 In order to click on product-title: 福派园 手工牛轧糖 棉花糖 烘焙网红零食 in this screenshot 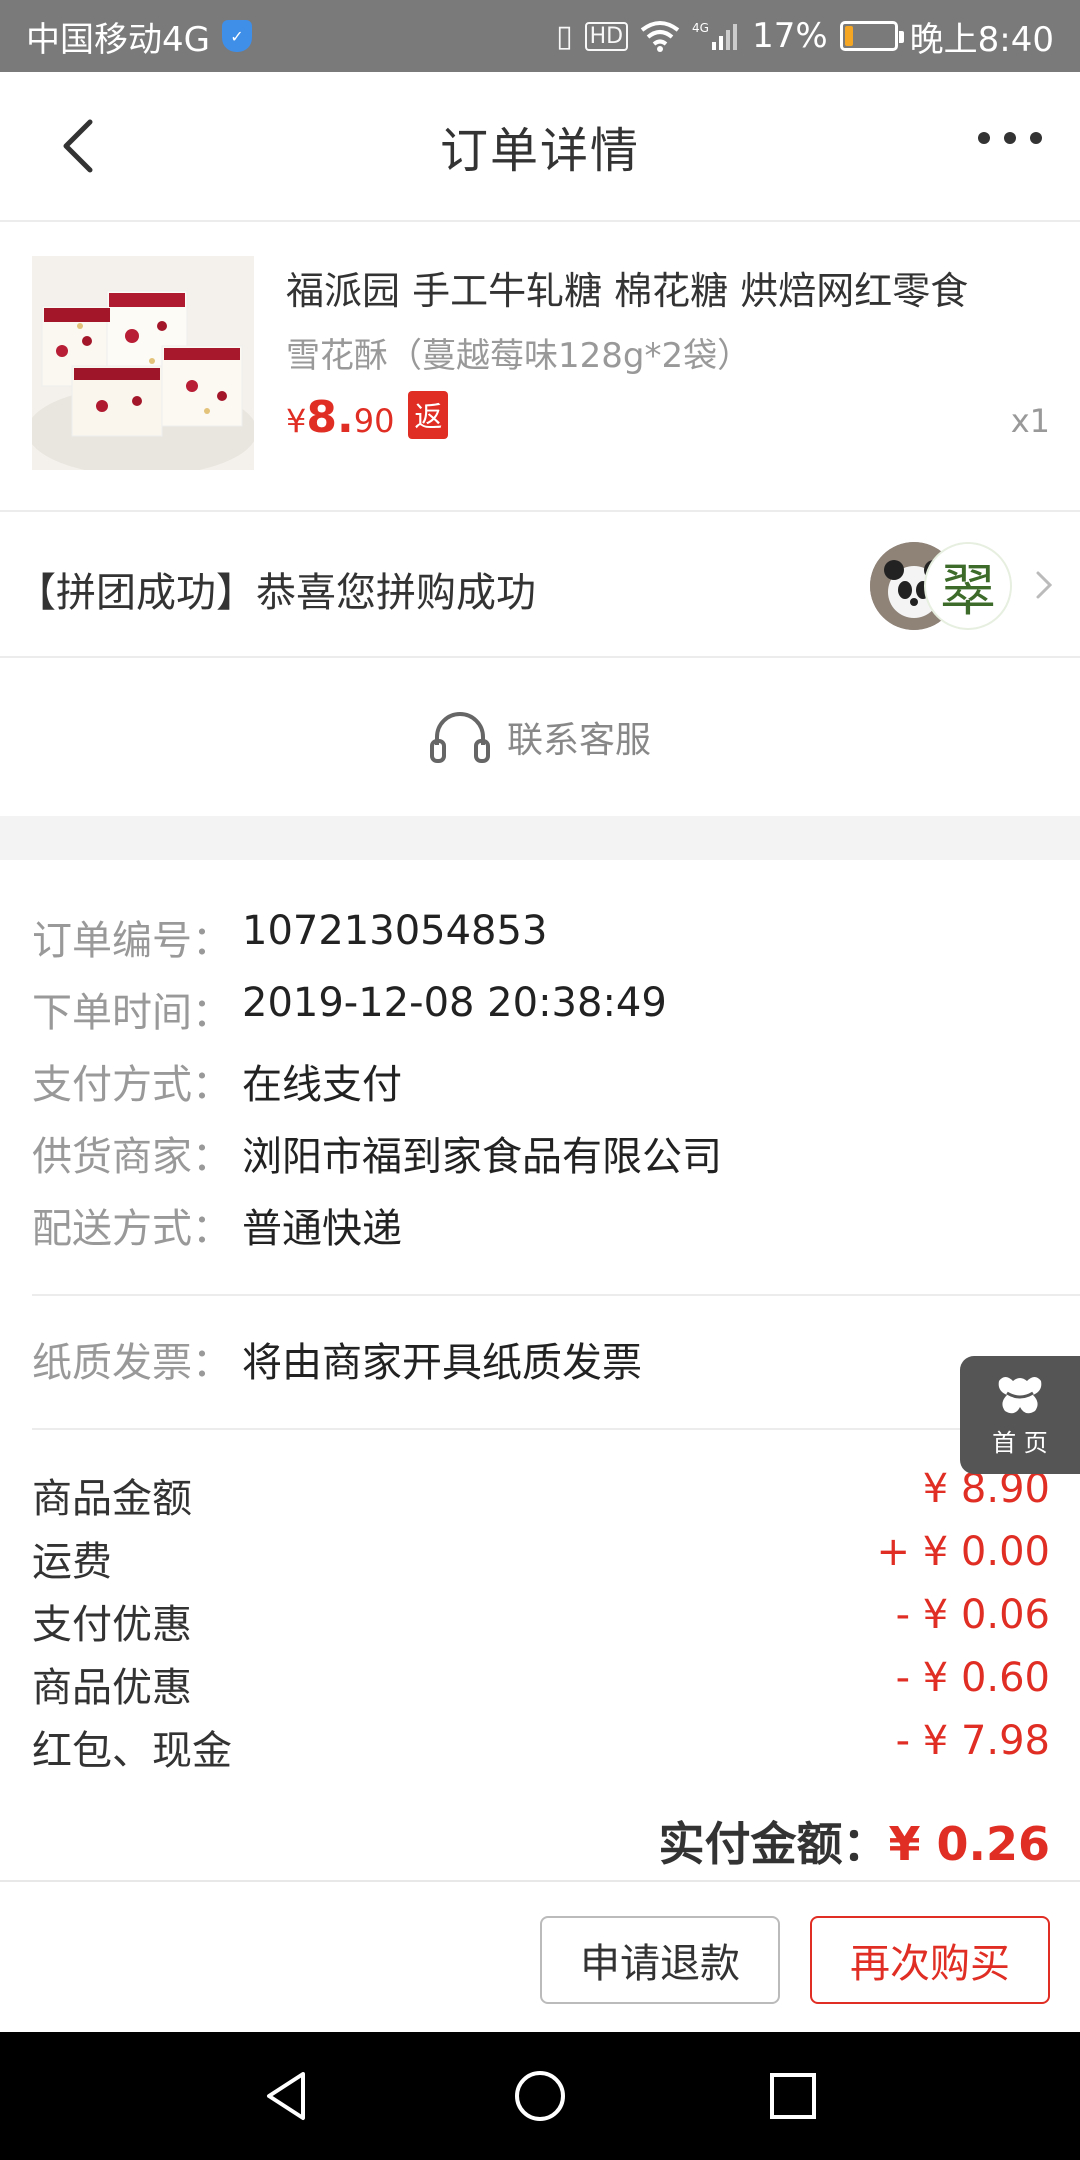, I will do `click(656, 287)`.